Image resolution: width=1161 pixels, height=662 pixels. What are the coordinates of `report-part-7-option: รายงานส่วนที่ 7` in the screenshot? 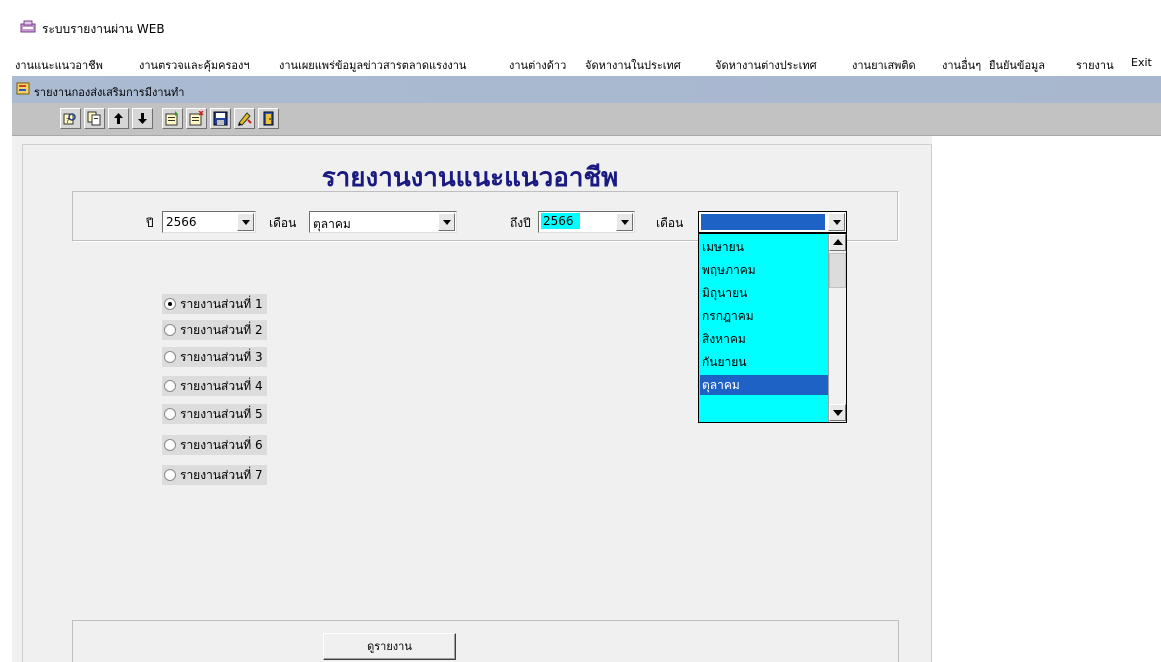 It's located at (214, 475).